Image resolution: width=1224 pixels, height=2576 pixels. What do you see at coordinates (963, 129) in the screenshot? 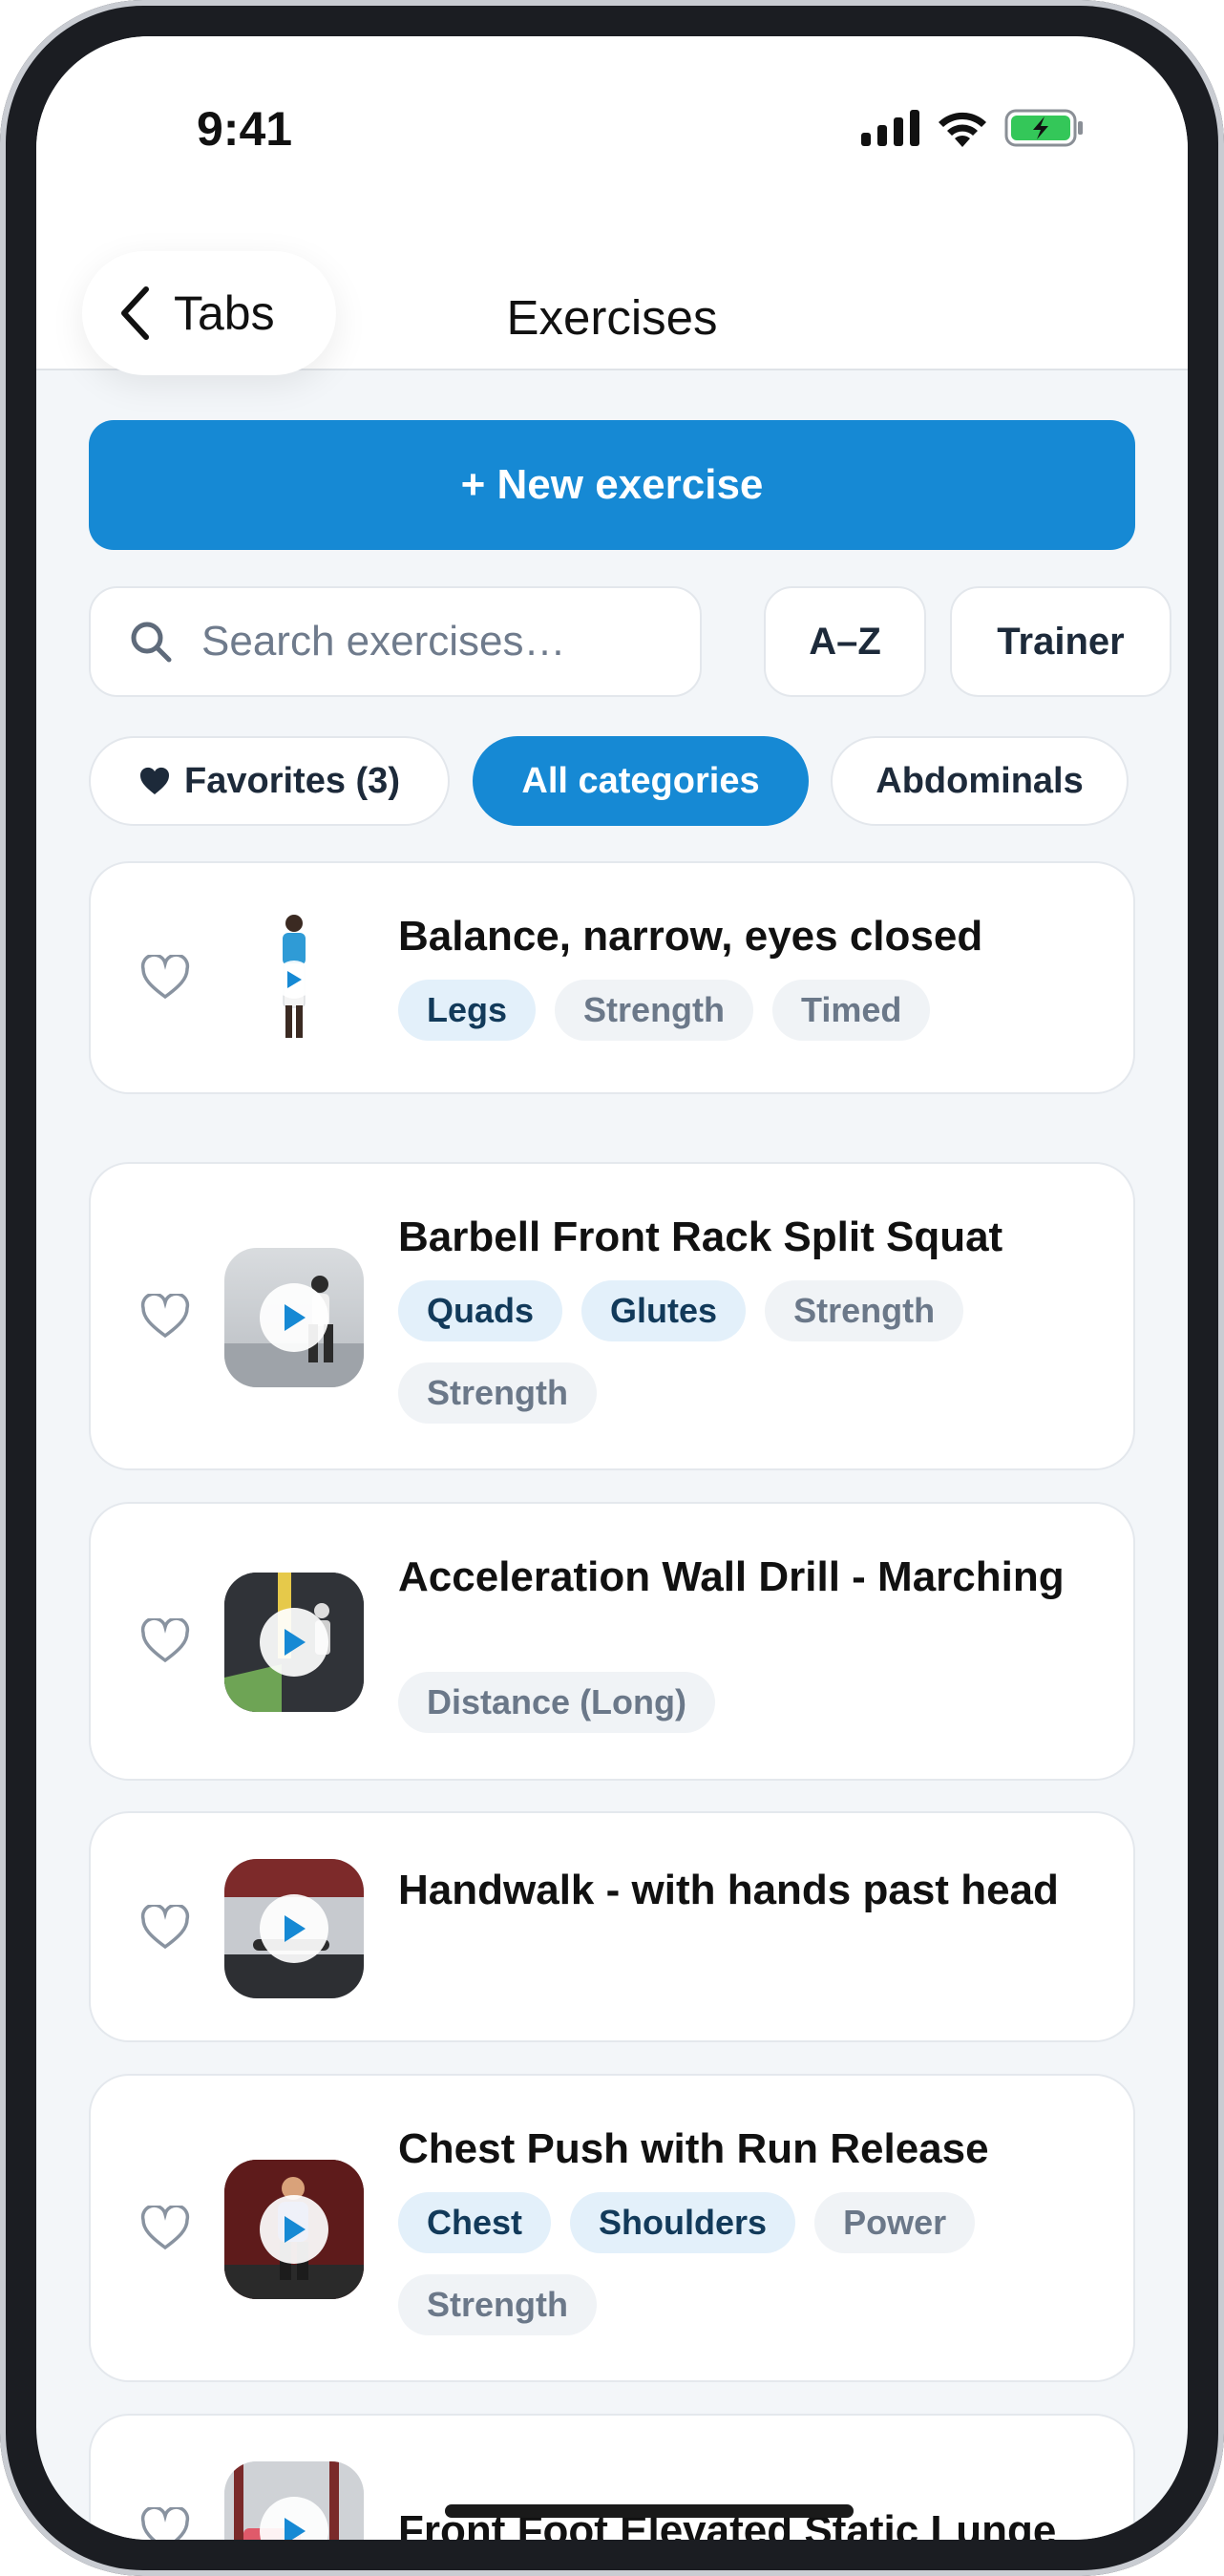
I see `wifi-icon` at bounding box center [963, 129].